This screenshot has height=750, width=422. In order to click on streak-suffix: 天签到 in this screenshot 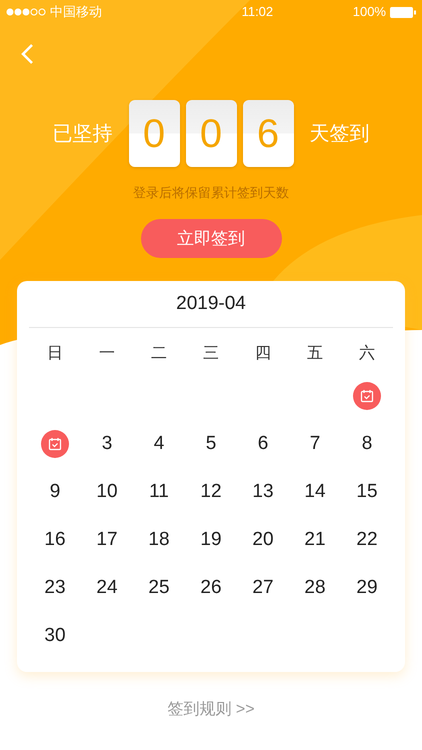, I will do `click(340, 134)`.